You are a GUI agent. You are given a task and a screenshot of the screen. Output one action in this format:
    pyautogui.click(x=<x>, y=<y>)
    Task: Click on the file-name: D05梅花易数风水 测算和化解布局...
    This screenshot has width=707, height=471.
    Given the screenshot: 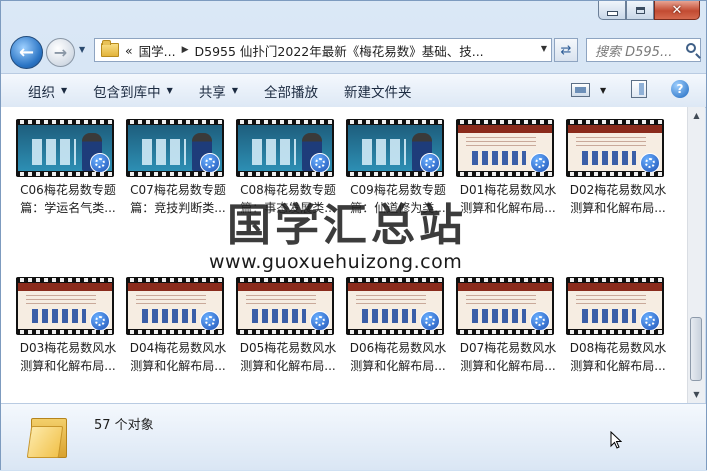 What is the action you would take?
    pyautogui.click(x=288, y=357)
    